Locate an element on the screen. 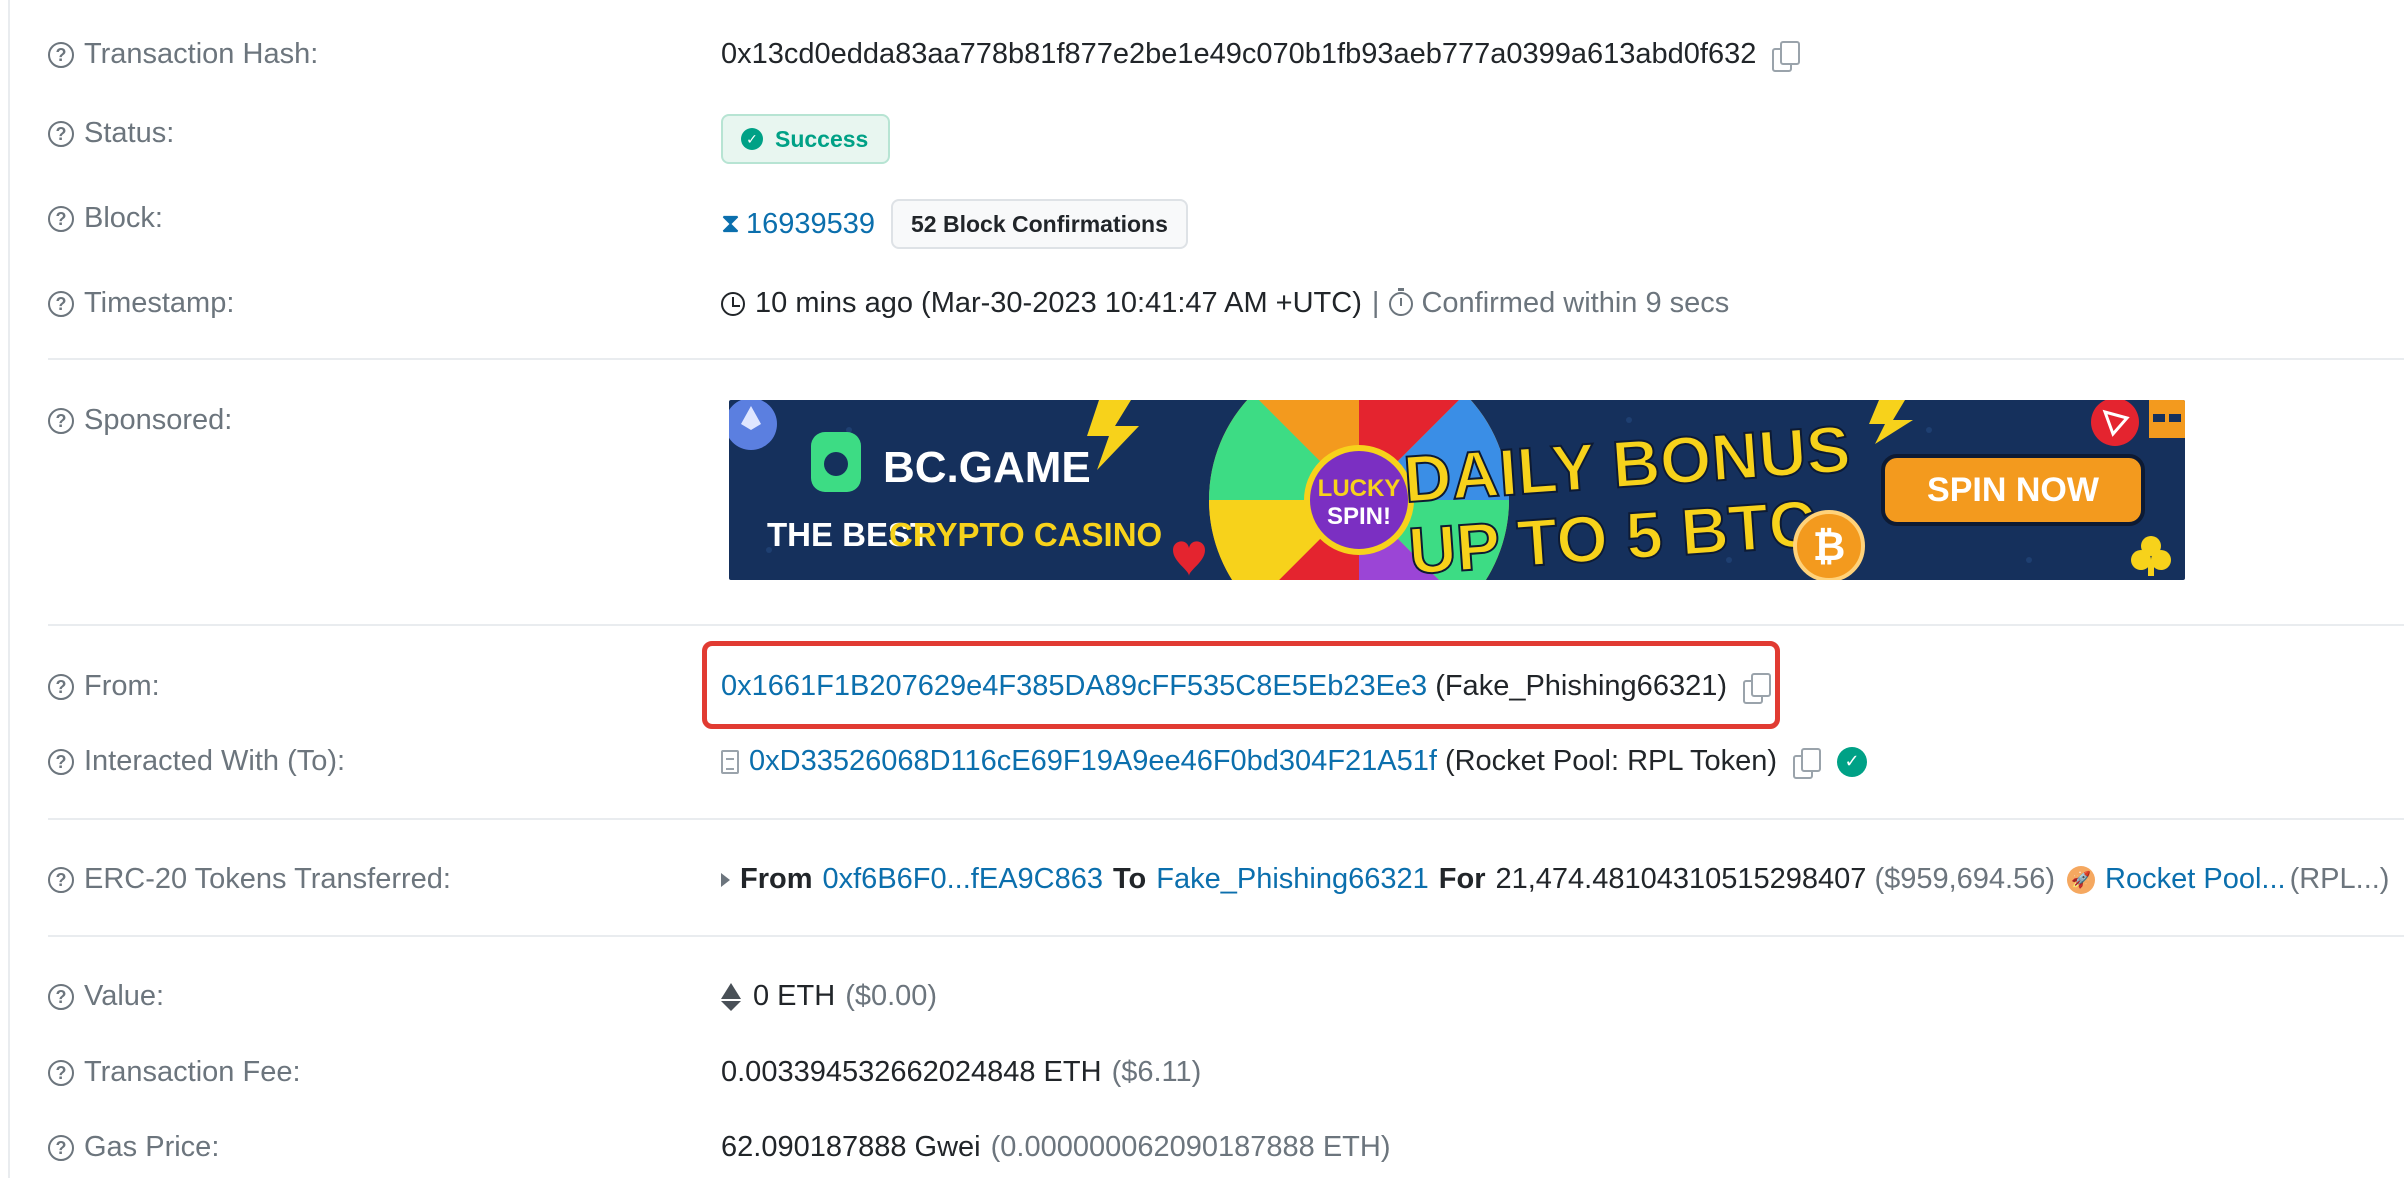 The height and width of the screenshot is (1178, 2404). from-highlight-box is located at coordinates (1241, 685).